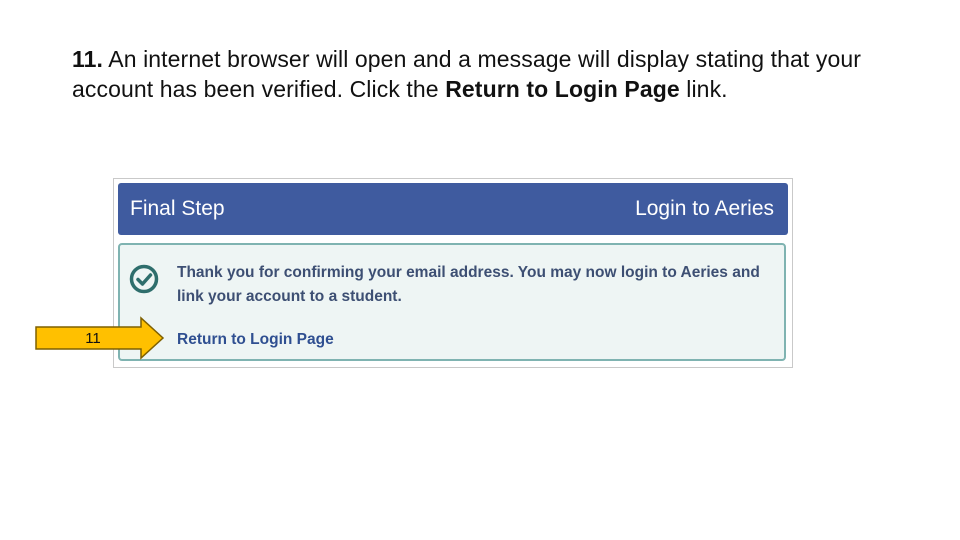 The width and height of the screenshot is (960, 540). I want to click on header-title: Final Step, so click(177, 208).